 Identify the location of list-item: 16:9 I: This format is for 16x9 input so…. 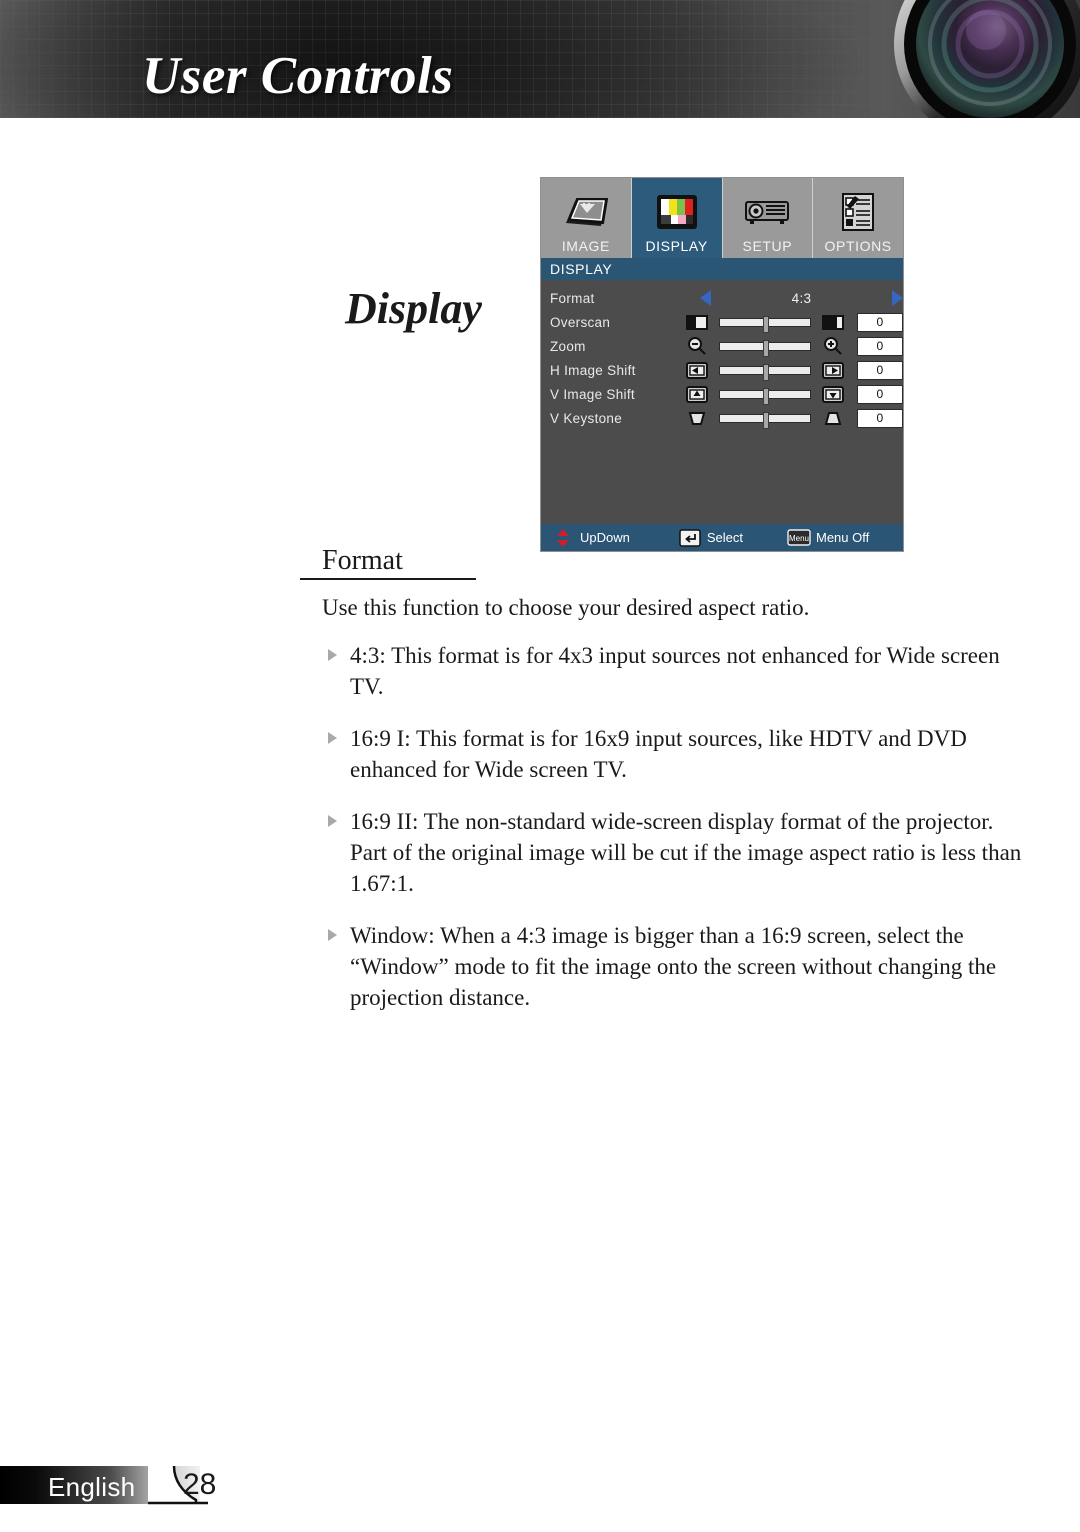
(672, 754).